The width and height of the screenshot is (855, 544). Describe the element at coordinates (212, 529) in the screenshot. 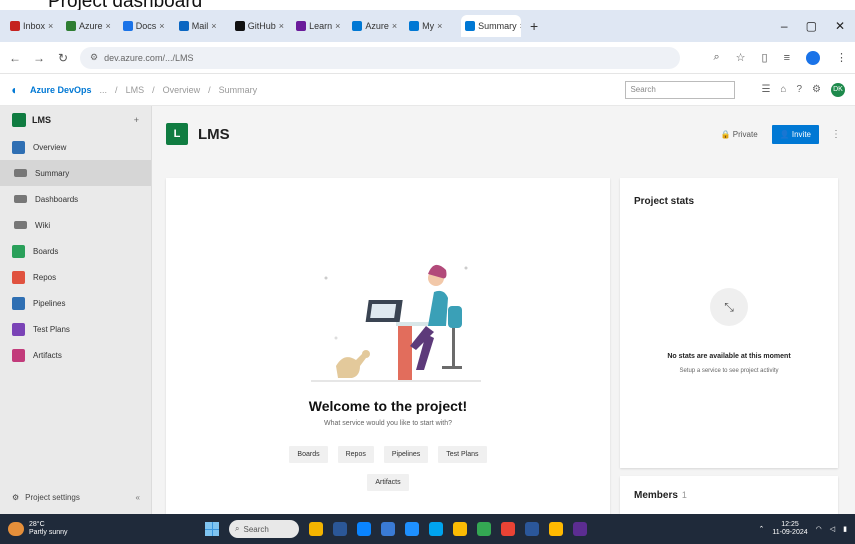

I see `start-button` at that location.